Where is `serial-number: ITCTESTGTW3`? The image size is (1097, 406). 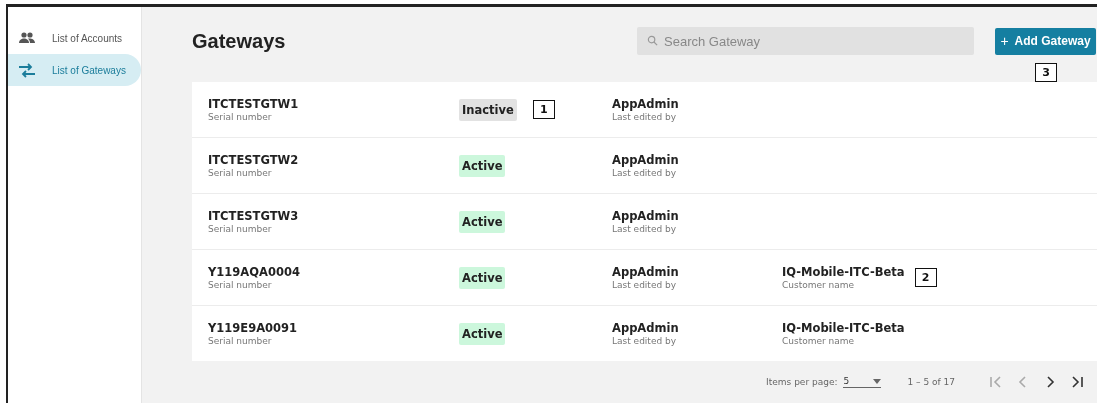 serial-number: ITCTESTGTW3 is located at coordinates (254, 216).